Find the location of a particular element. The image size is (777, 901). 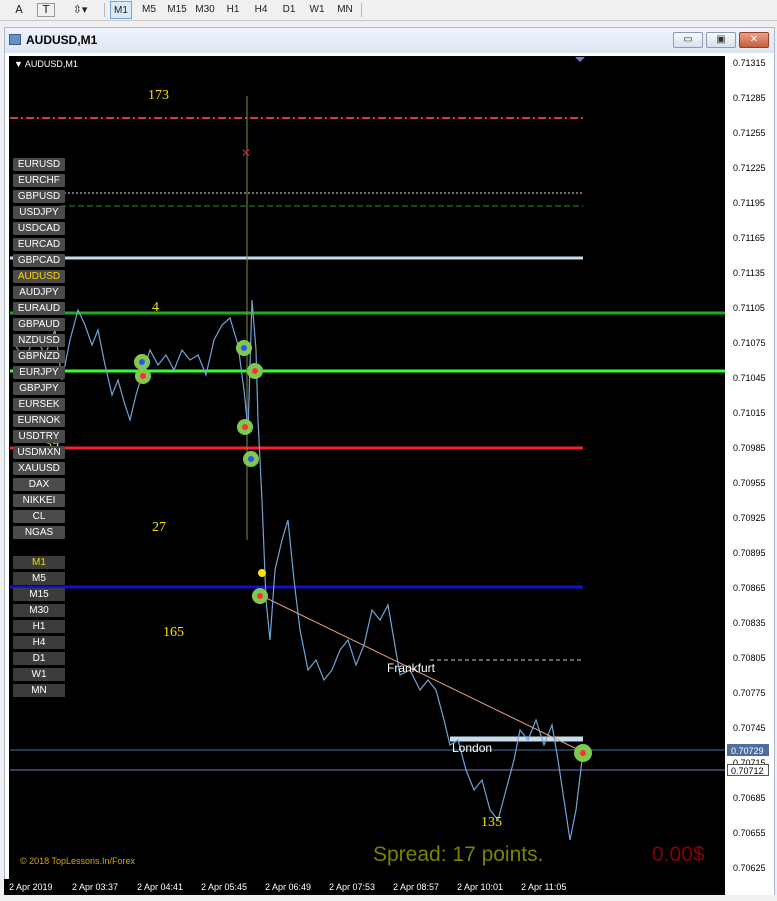

spread-display: Spread: 17 points. is located at coordinates (458, 854).